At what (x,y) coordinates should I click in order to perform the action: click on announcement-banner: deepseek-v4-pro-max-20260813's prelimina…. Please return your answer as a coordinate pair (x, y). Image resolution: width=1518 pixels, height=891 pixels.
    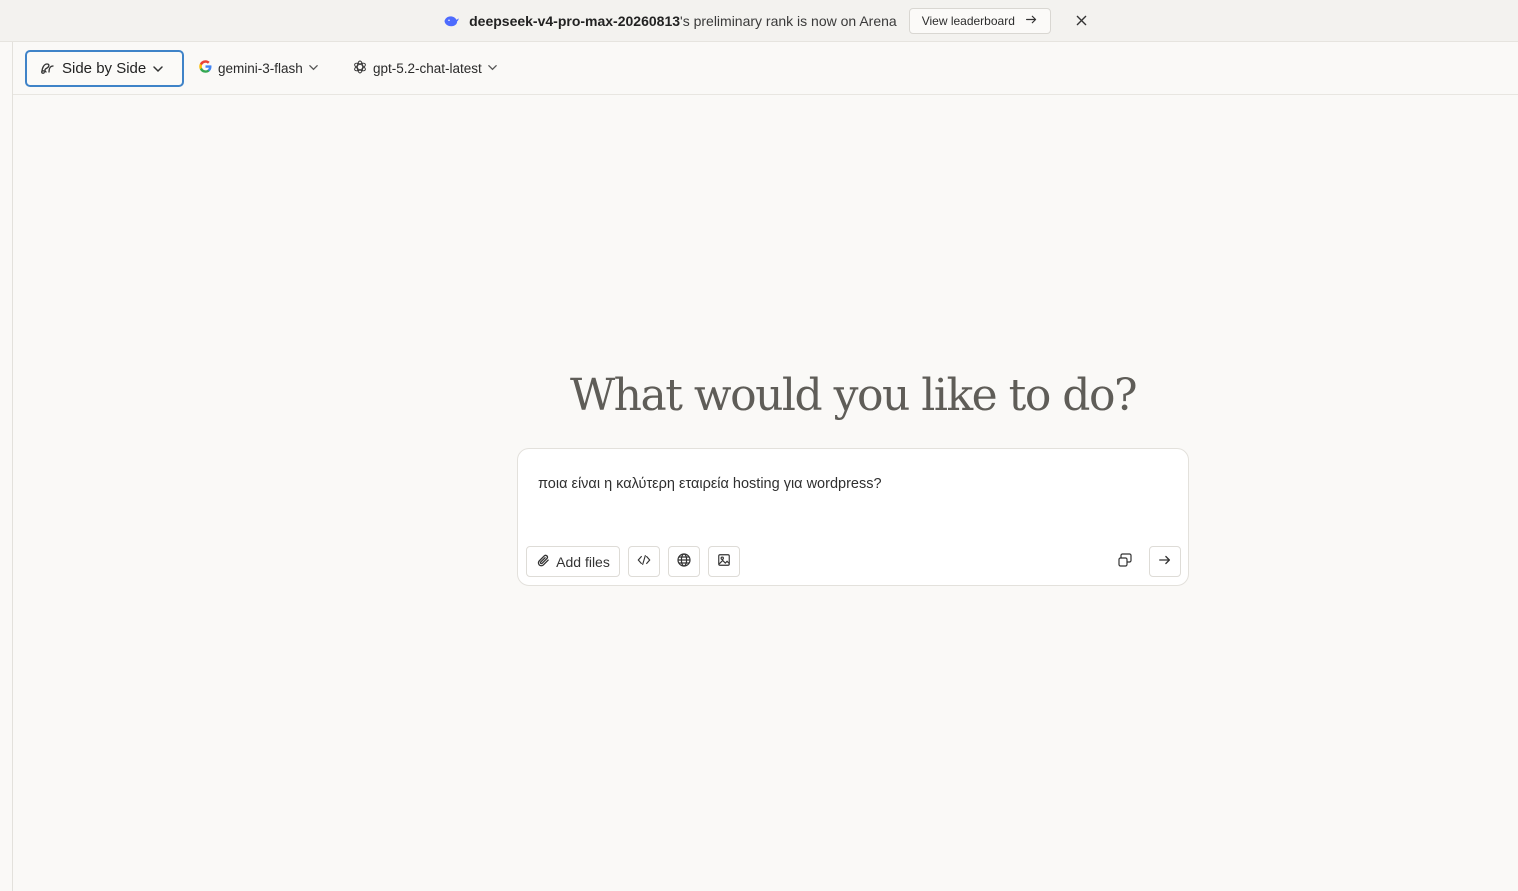
    Looking at the image, I should click on (759, 21).